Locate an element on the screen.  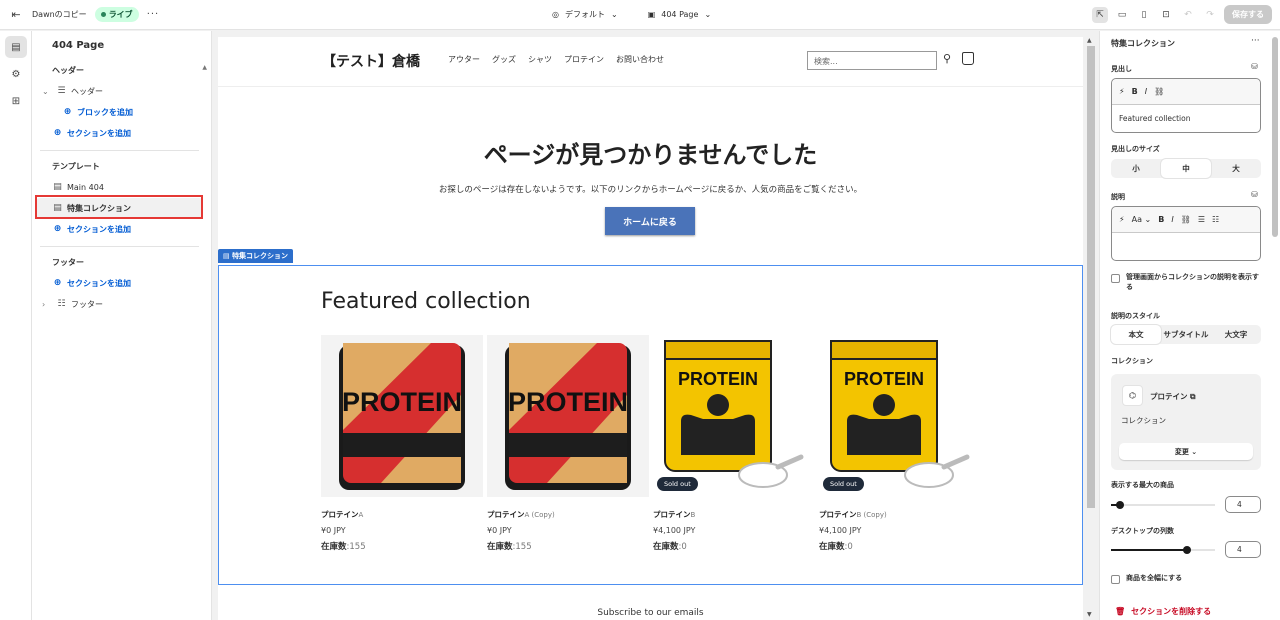
heading-input: Featured collection is located at coordinates (1186, 118).